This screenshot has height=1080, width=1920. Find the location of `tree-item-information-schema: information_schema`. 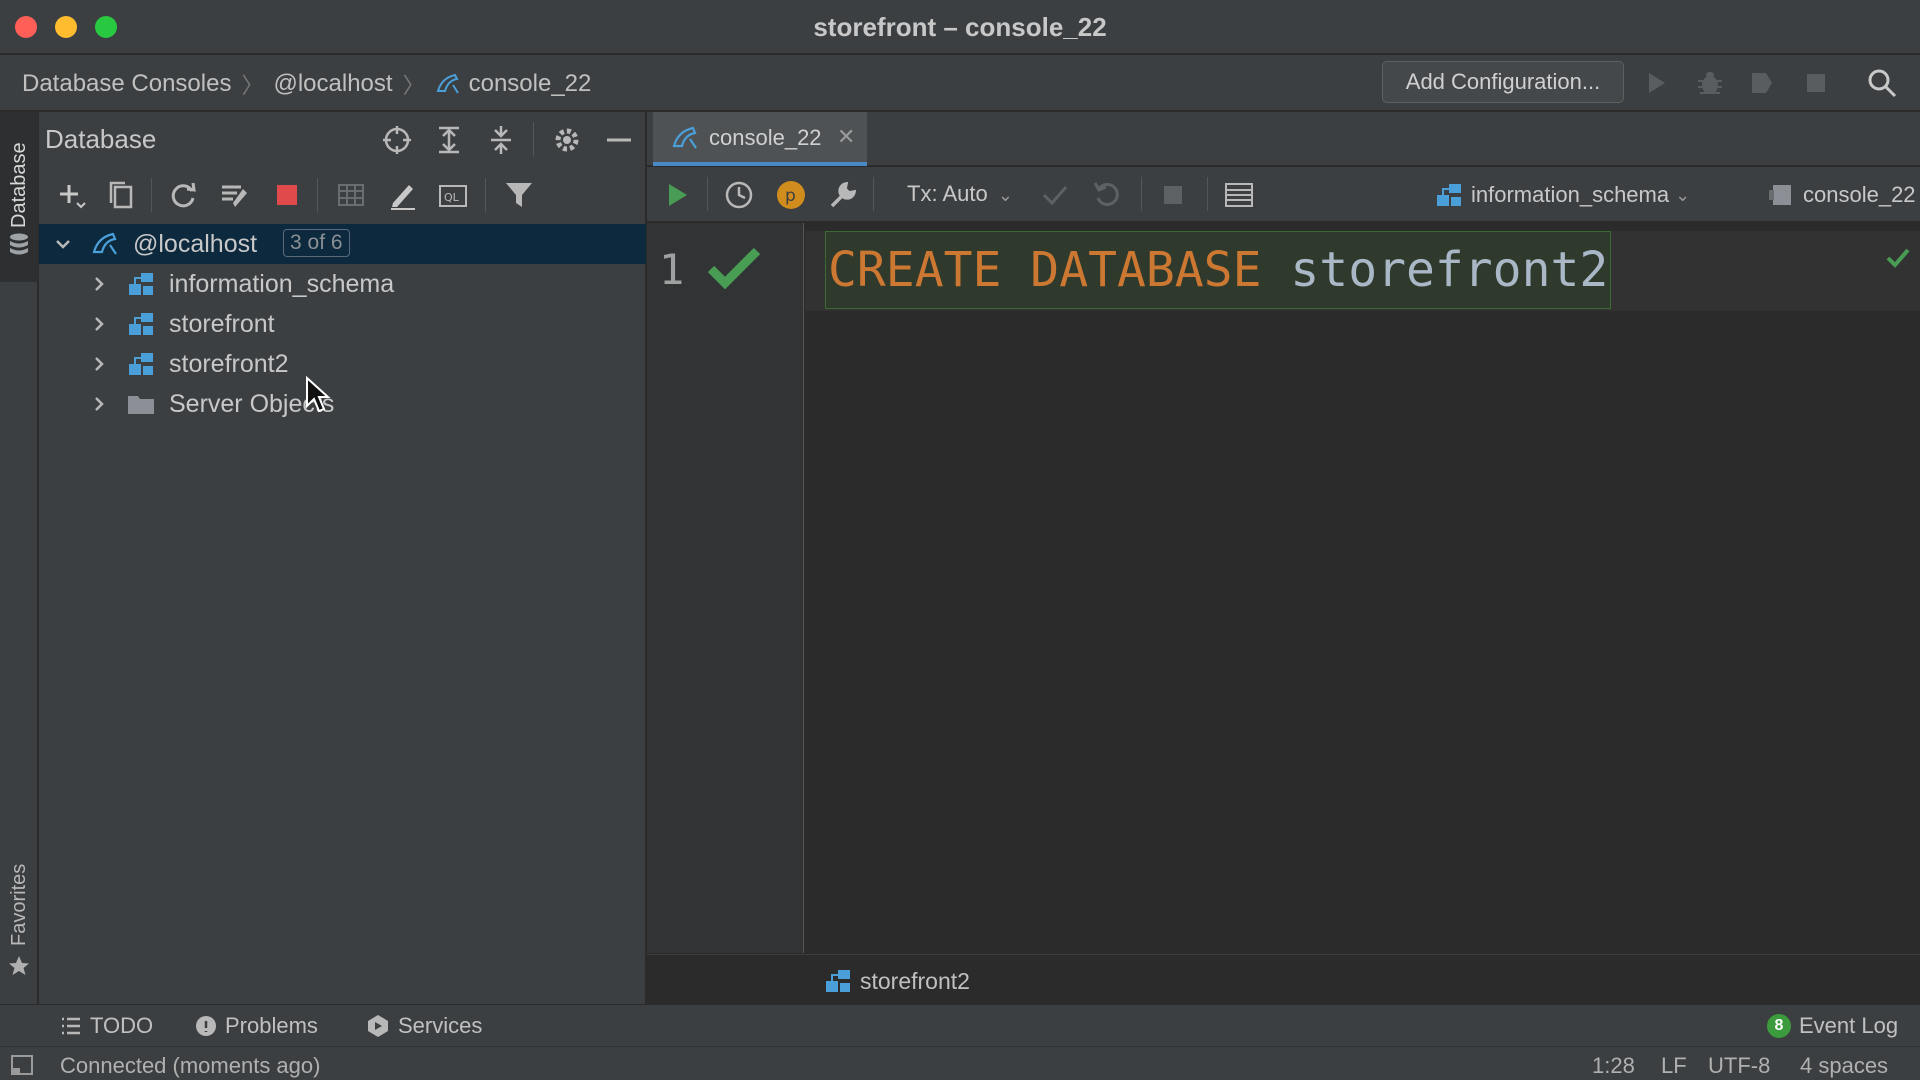

tree-item-information-schema: information_schema is located at coordinates (342, 284).